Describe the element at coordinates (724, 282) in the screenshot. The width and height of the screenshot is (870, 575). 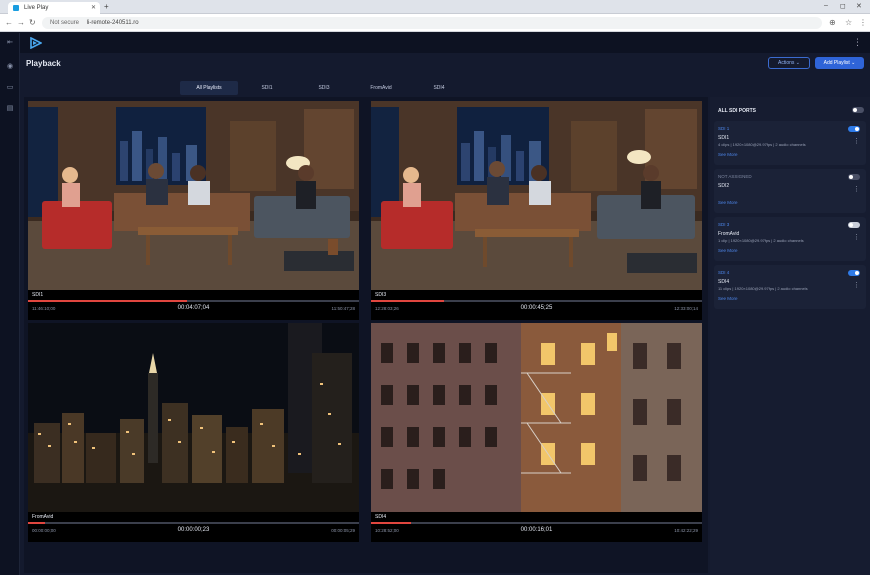
I see `port-playlist-name: SDI4` at that location.